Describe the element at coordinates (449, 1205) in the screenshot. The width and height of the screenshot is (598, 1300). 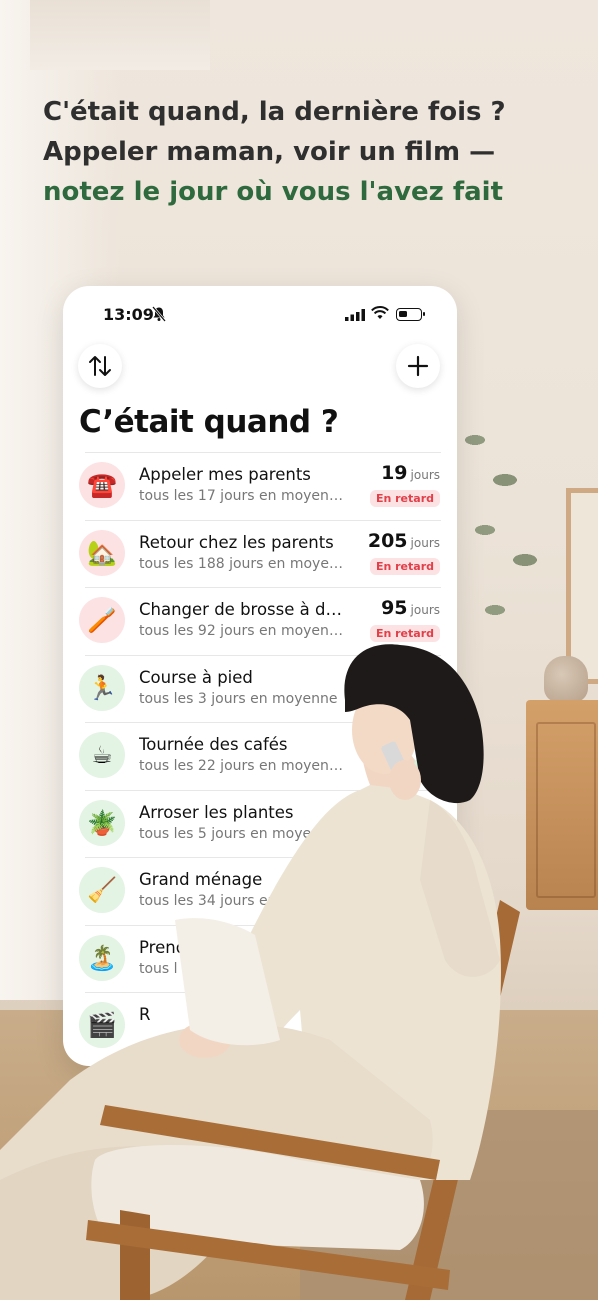
I see `rug` at that location.